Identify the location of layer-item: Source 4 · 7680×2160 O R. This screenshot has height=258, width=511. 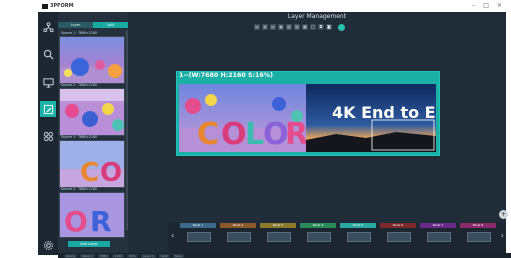
(92, 212).